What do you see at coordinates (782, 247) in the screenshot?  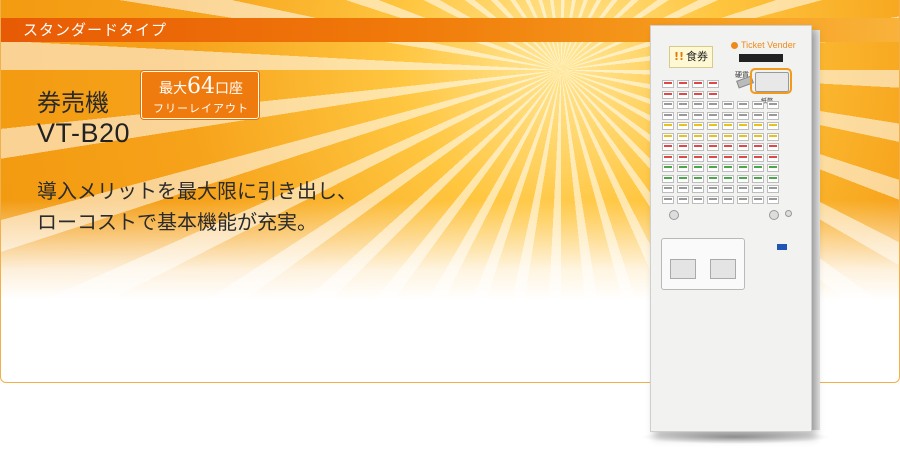 I see `maker-label` at bounding box center [782, 247].